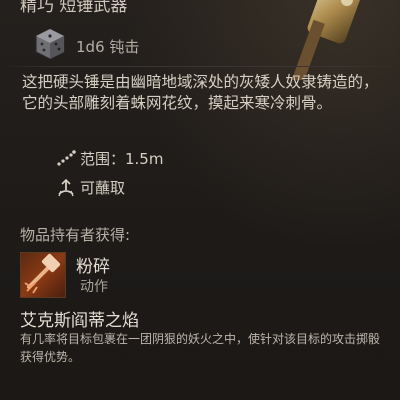 This screenshot has height=400, width=400. Describe the element at coordinates (43, 275) in the screenshot. I see `smash-action-icon` at that location.